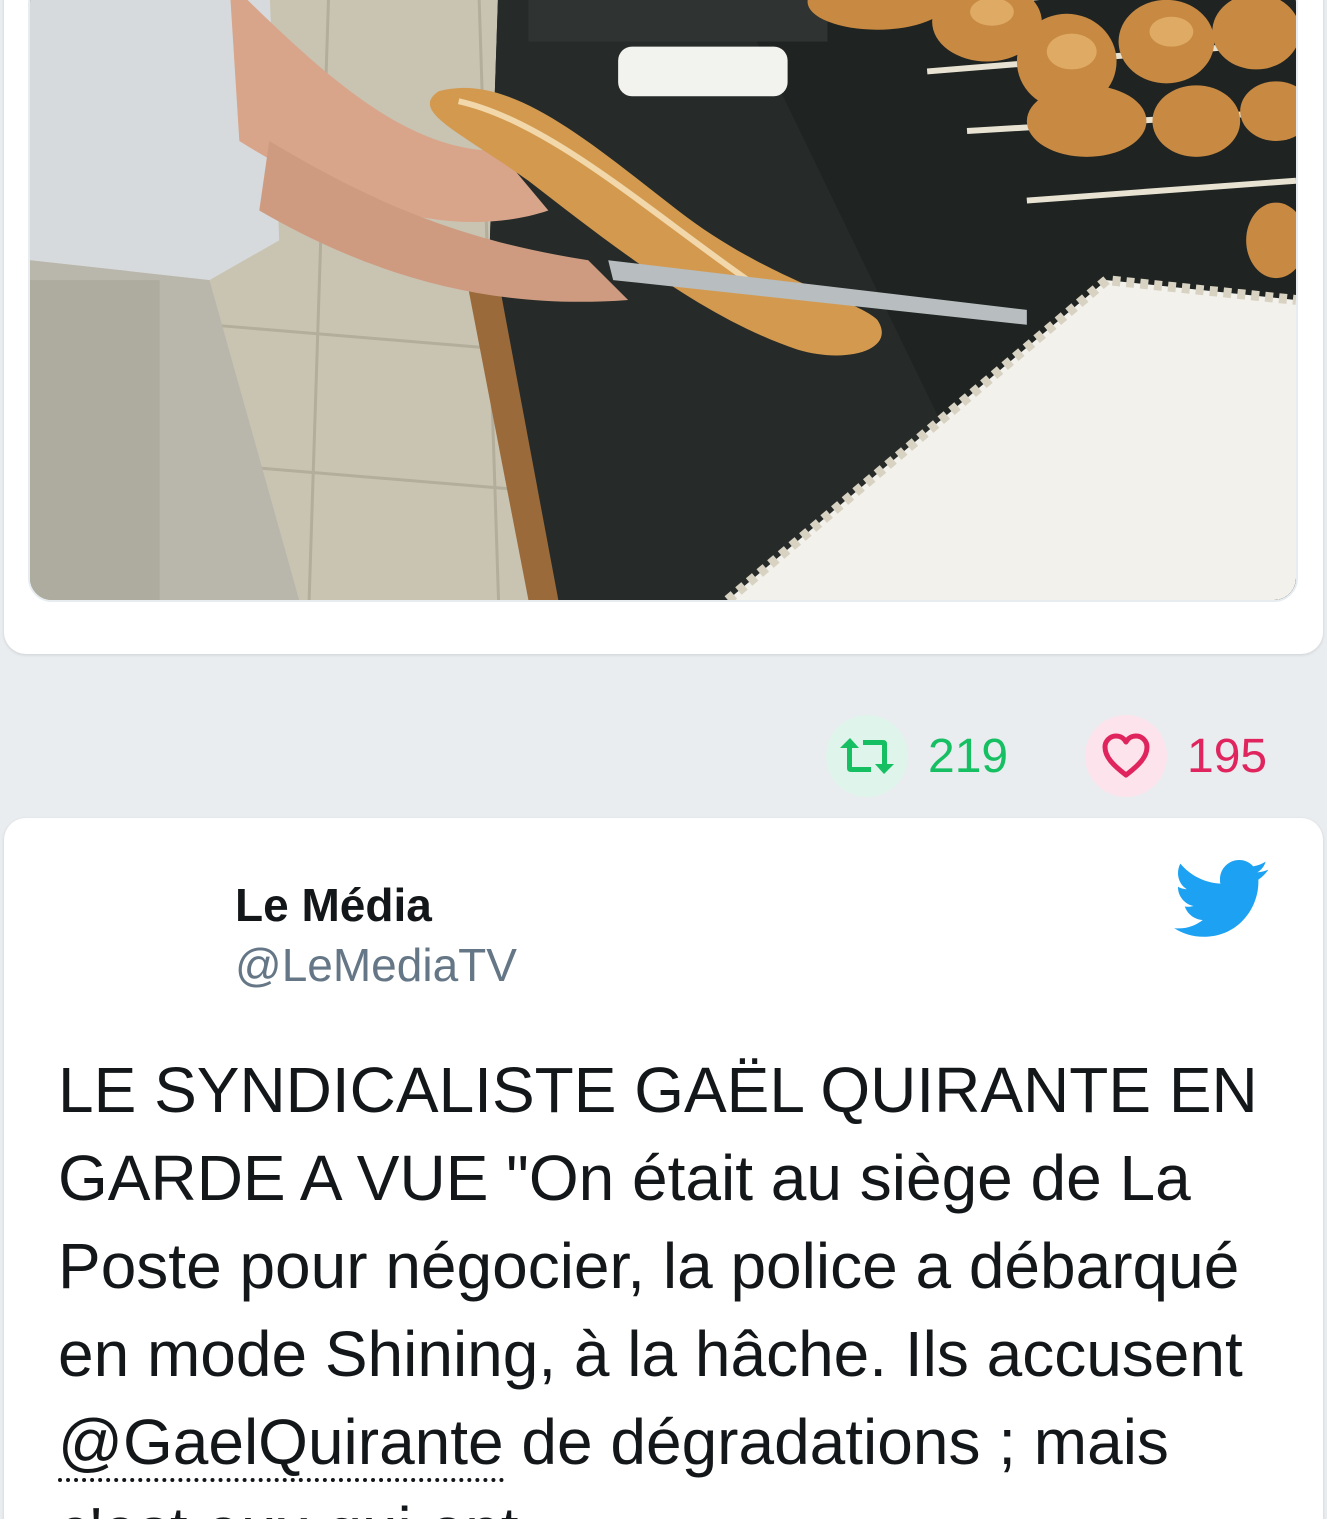 This screenshot has height=1519, width=1327. What do you see at coordinates (663, 756) in the screenshot?
I see `engagement-bar: 219 195` at bounding box center [663, 756].